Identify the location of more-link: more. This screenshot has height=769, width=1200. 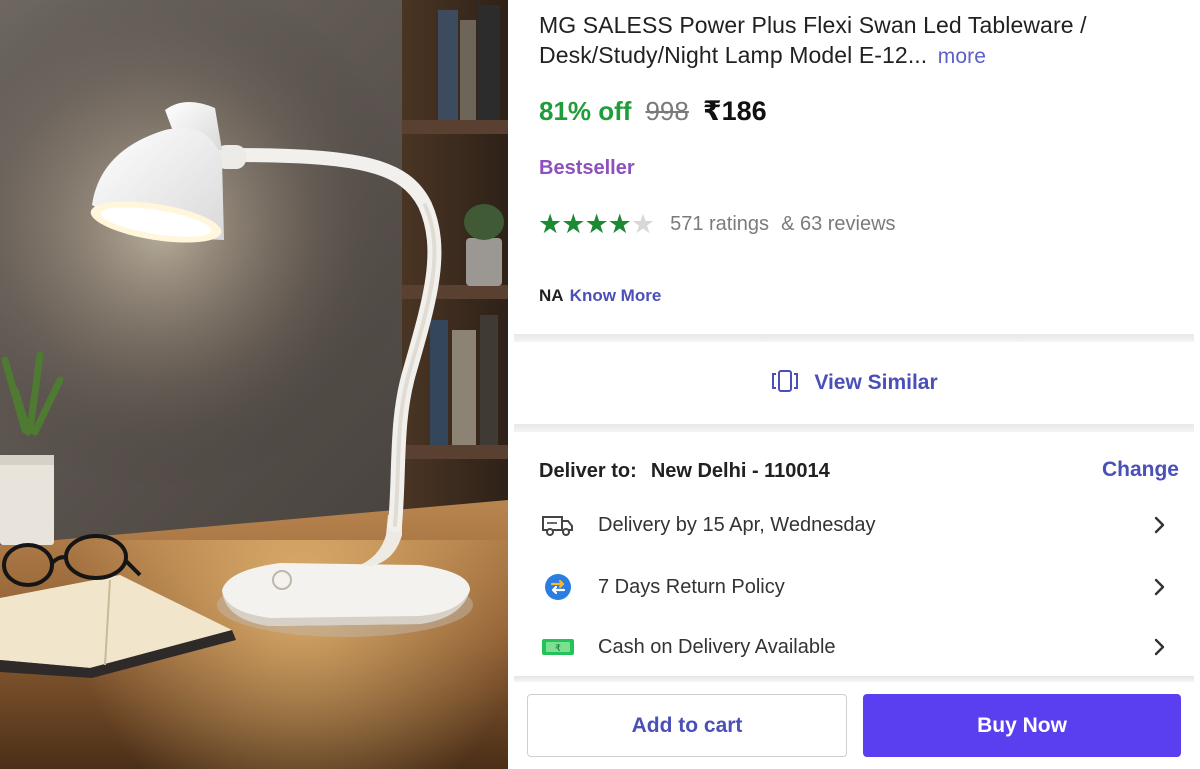
(962, 56).